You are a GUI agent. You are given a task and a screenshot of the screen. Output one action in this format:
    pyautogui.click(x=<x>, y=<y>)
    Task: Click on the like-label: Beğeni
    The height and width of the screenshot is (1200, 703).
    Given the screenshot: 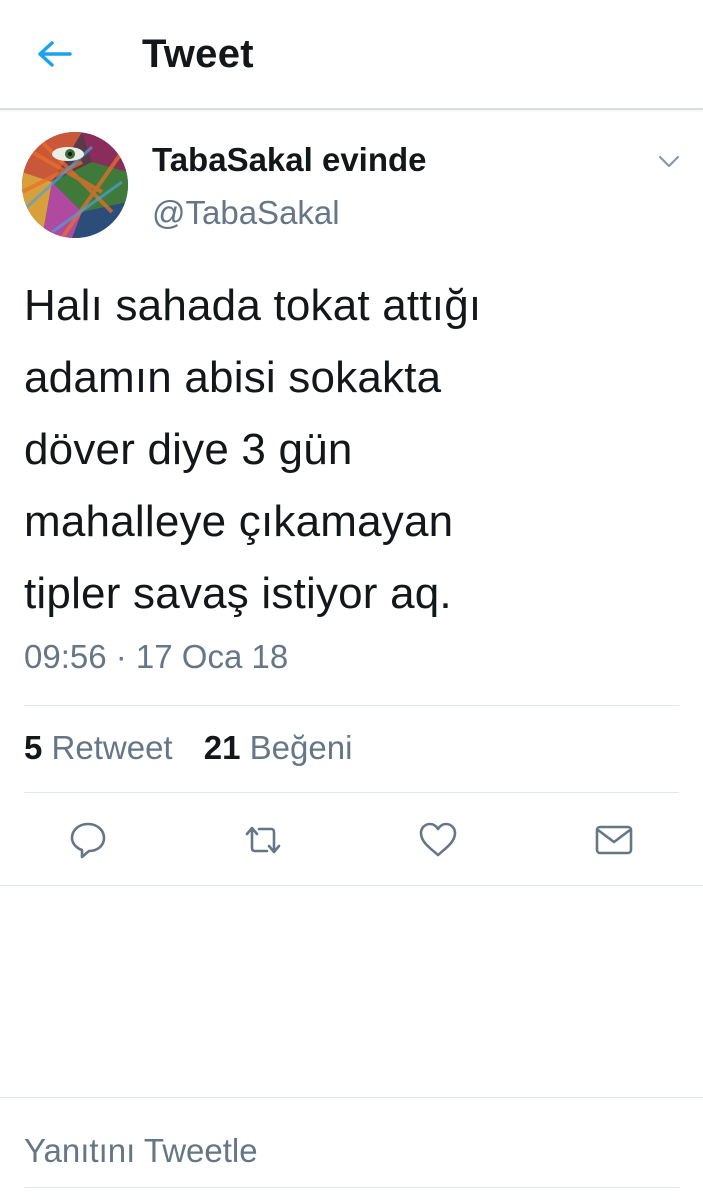 What is the action you would take?
    pyautogui.click(x=301, y=747)
    